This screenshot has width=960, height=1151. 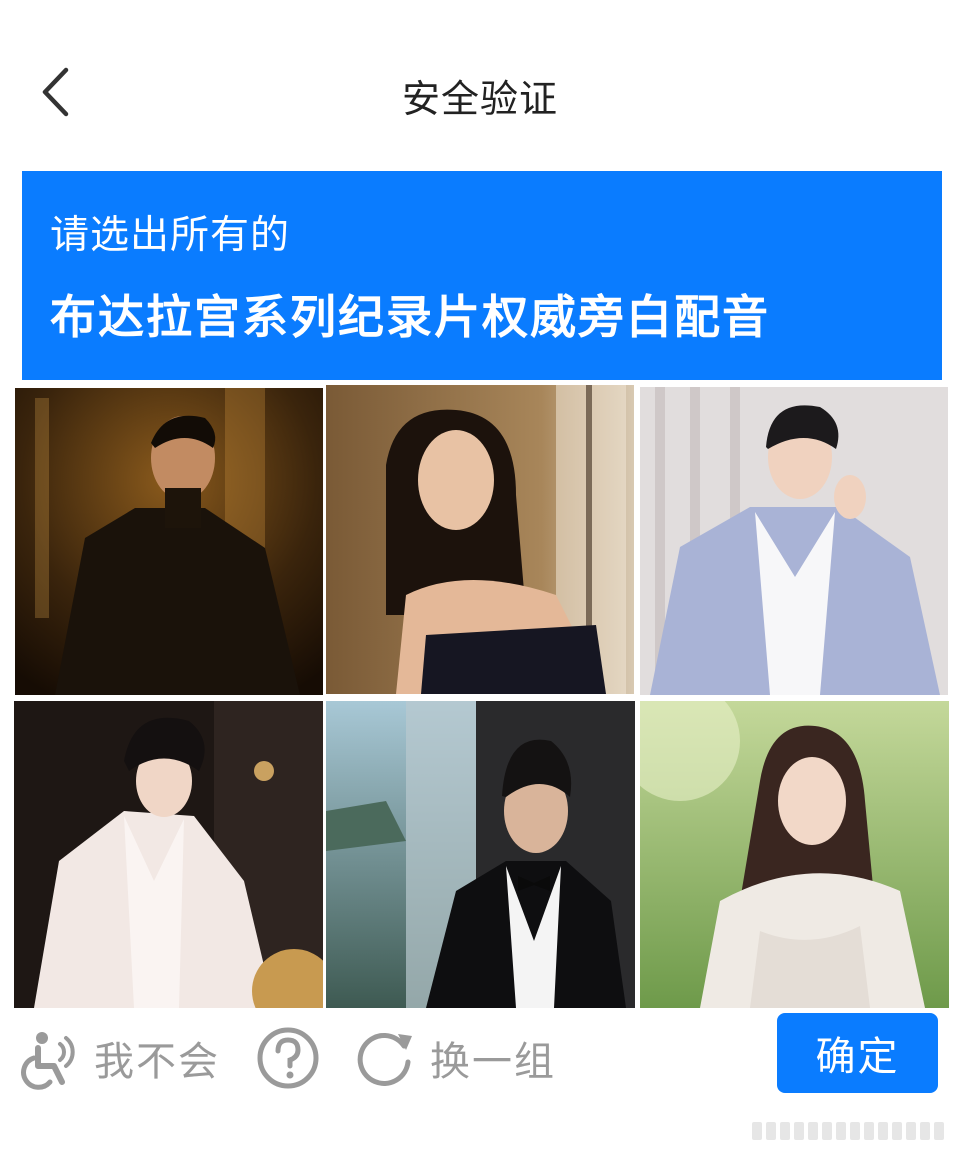 I want to click on target-description: 布达拉宫系列纪录片权威旁白配音, so click(x=410, y=317).